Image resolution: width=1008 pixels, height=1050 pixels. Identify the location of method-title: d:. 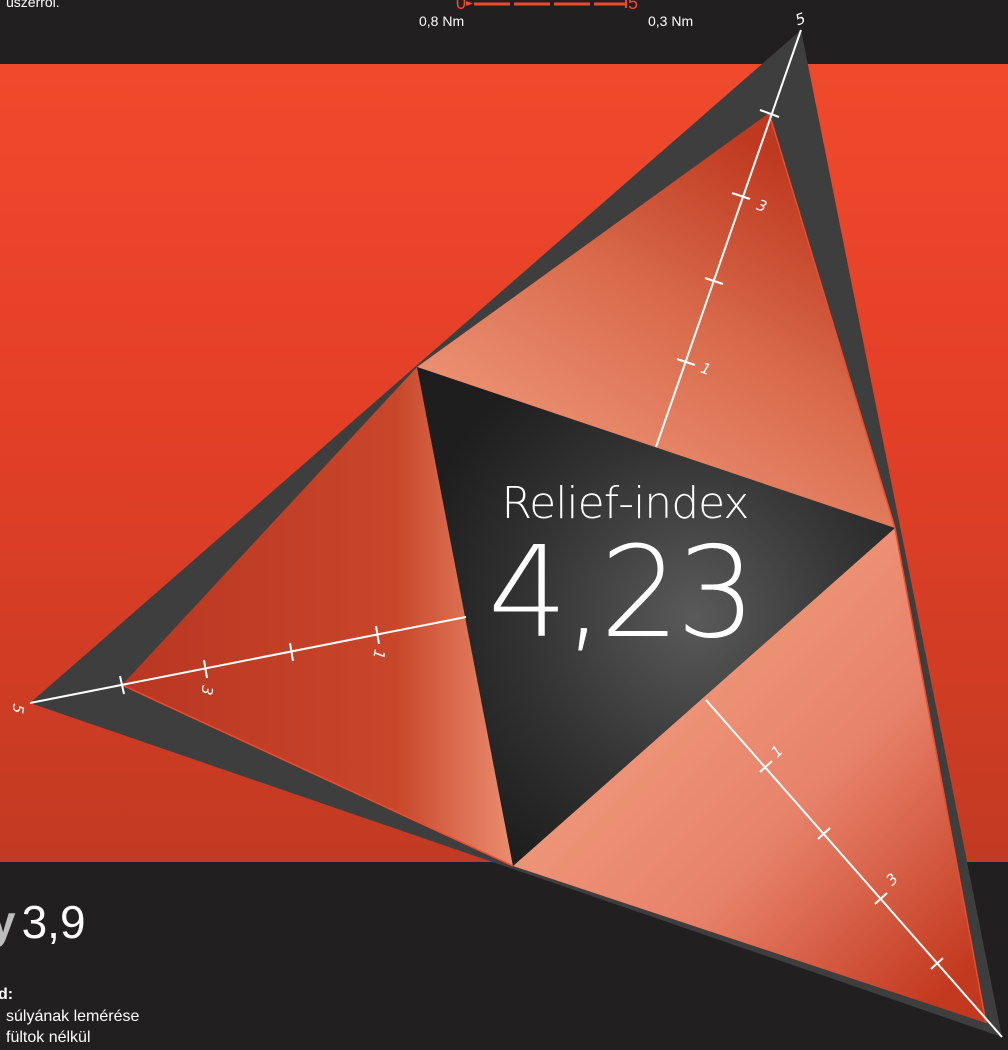
(7, 994).